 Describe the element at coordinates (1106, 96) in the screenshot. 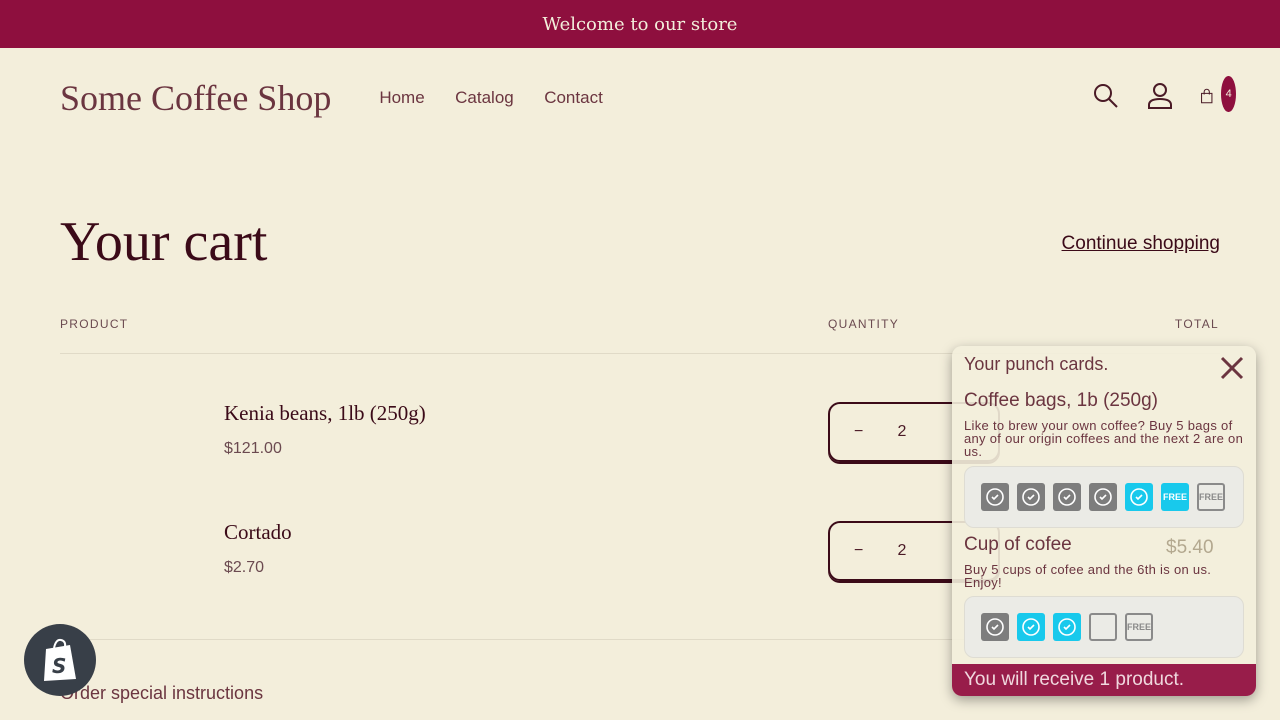

I see `search-icon` at that location.